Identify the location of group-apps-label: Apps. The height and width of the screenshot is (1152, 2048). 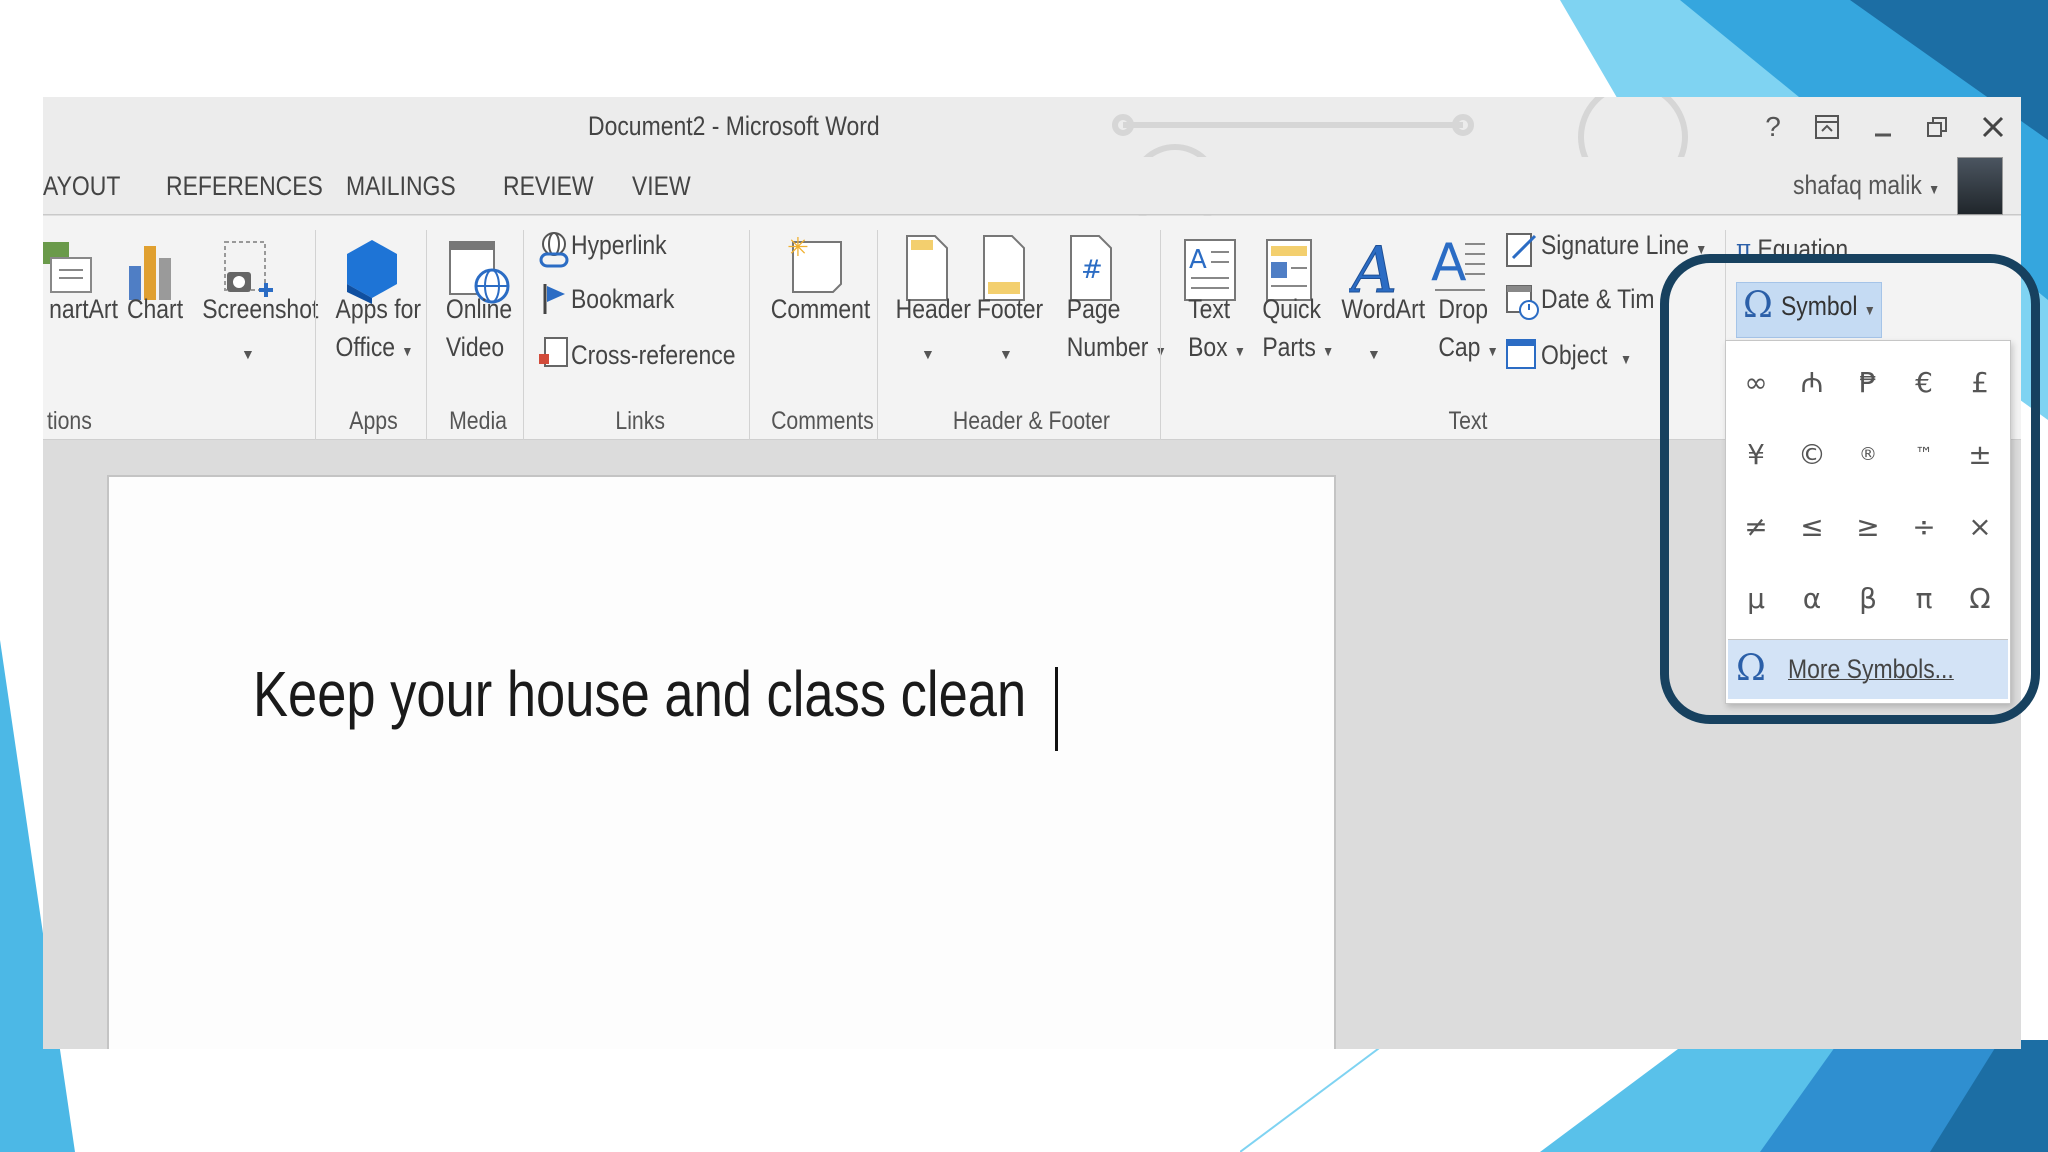
(373, 421).